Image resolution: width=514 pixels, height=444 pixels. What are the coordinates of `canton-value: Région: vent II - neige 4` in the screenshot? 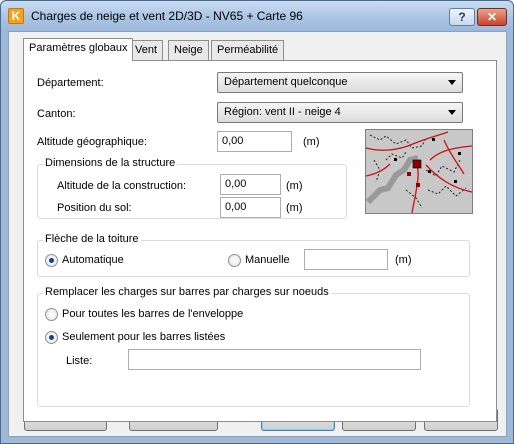 It's located at (282, 112).